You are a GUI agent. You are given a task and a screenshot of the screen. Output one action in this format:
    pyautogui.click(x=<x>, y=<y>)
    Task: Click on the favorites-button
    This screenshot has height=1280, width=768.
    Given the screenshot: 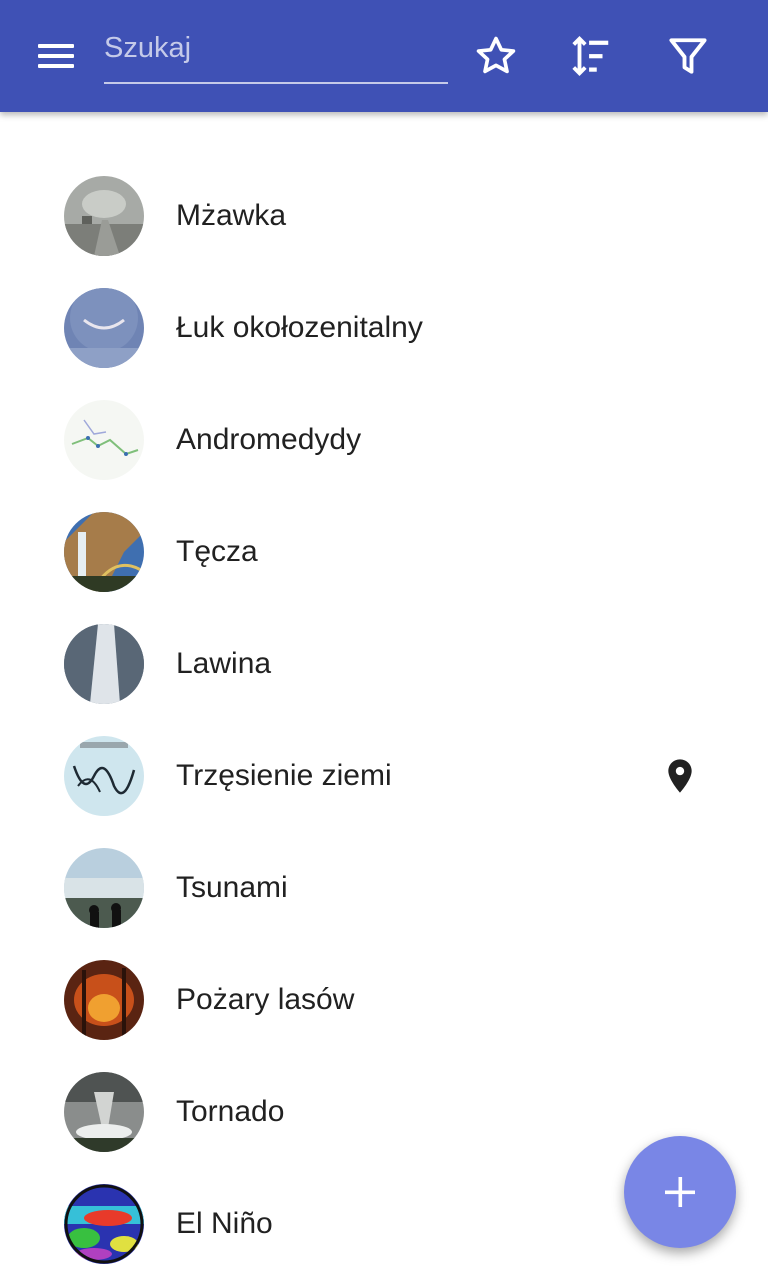 What is the action you would take?
    pyautogui.click(x=496, y=56)
    